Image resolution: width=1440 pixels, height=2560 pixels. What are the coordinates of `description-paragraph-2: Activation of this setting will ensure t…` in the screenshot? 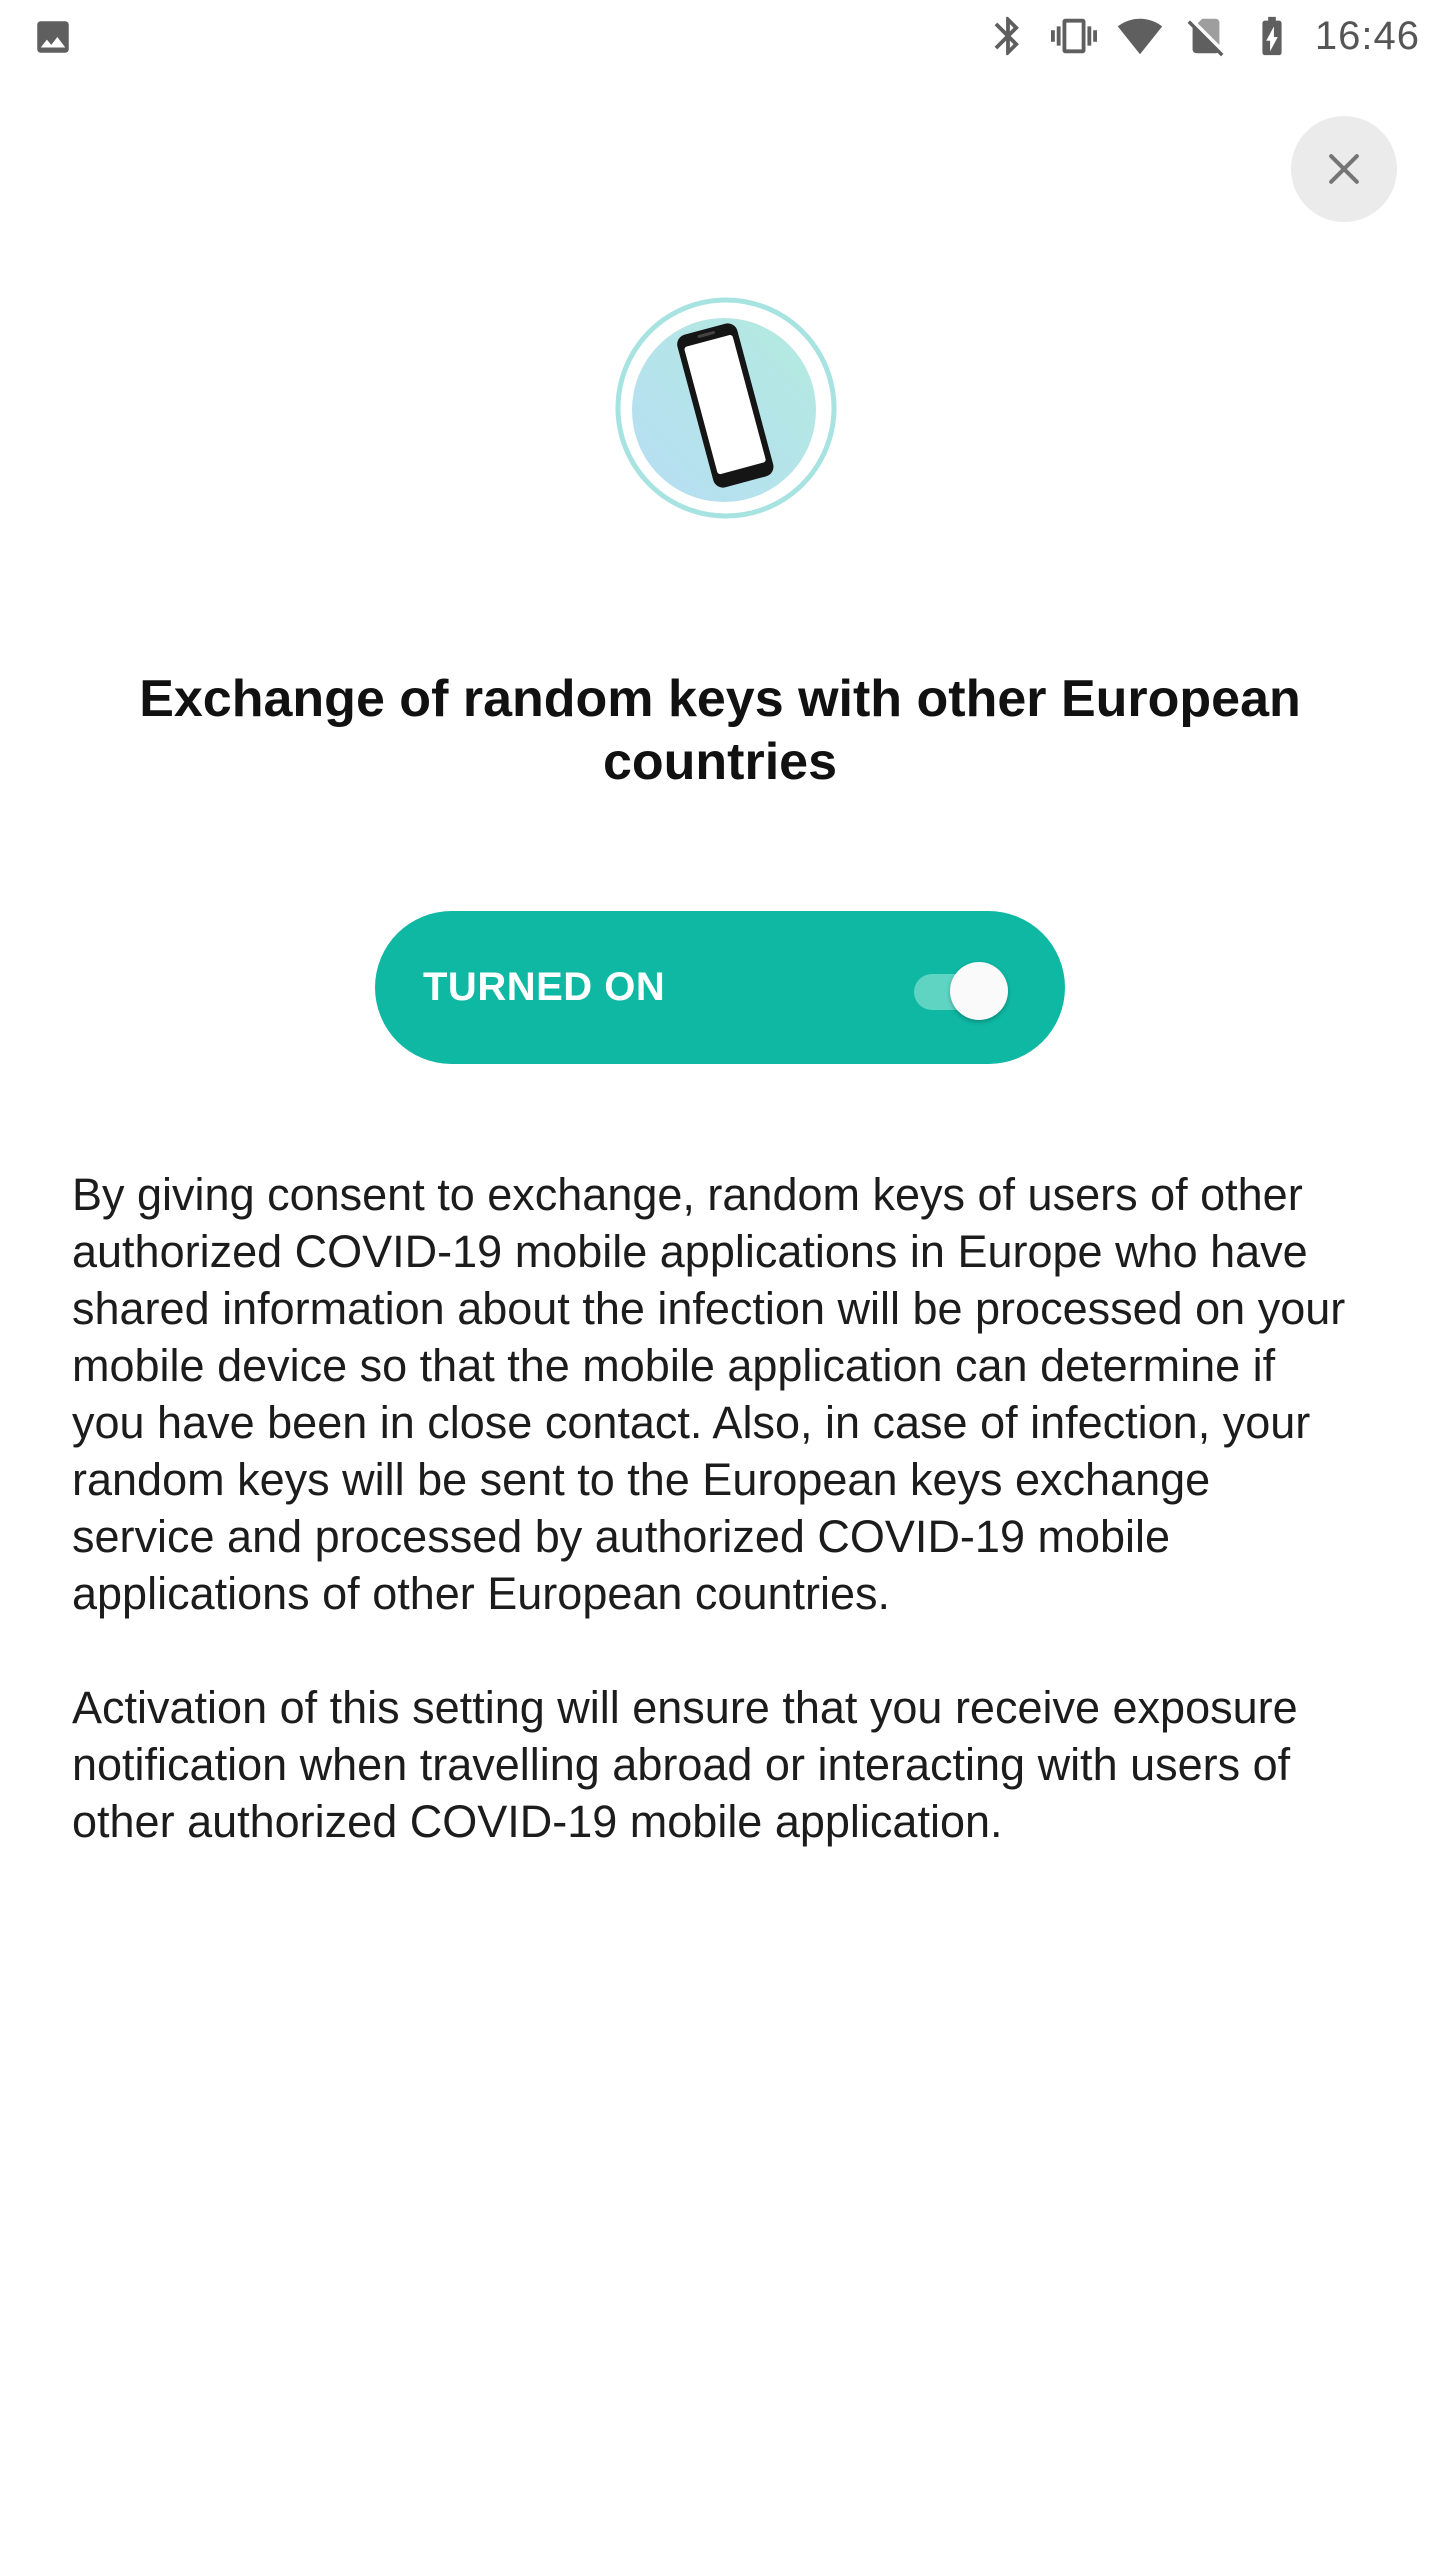 It's located at (685, 1764).